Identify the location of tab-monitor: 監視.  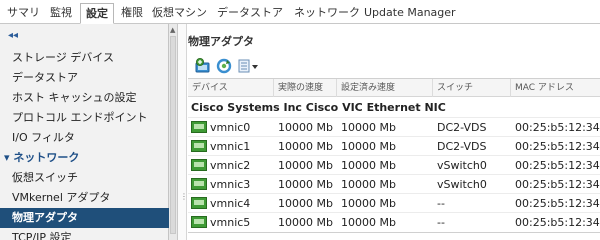
(61, 13).